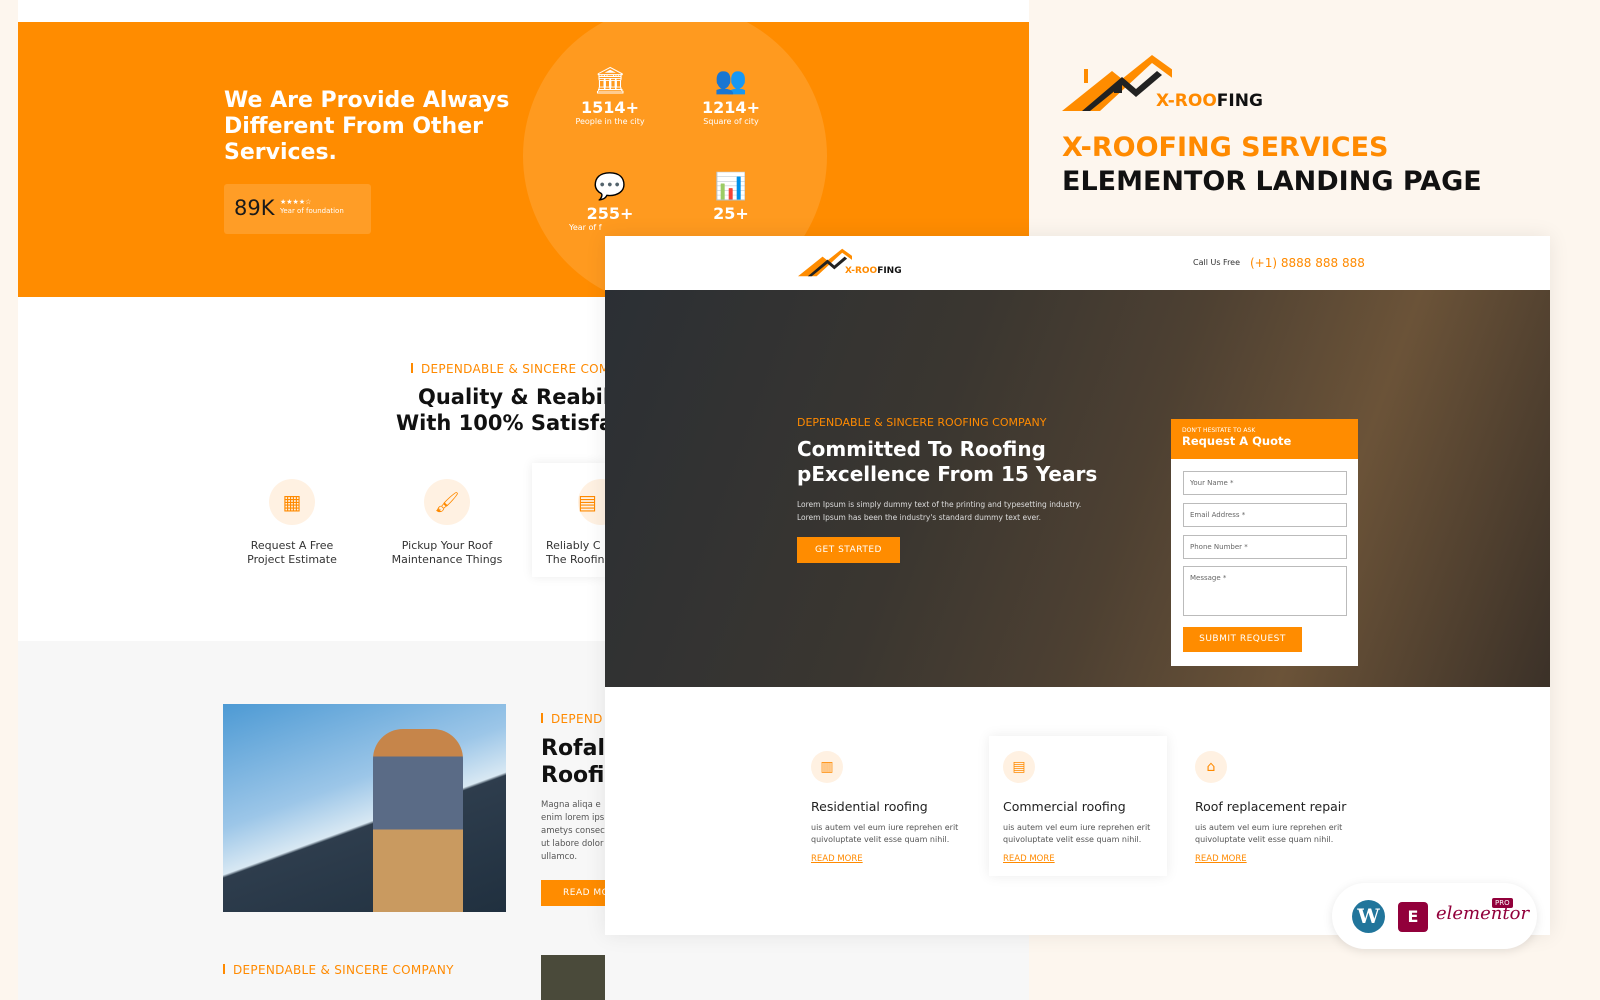 The image size is (1600, 1000). I want to click on section-tagline: DEPENDABLE & SINCERE COMP, so click(514, 369).